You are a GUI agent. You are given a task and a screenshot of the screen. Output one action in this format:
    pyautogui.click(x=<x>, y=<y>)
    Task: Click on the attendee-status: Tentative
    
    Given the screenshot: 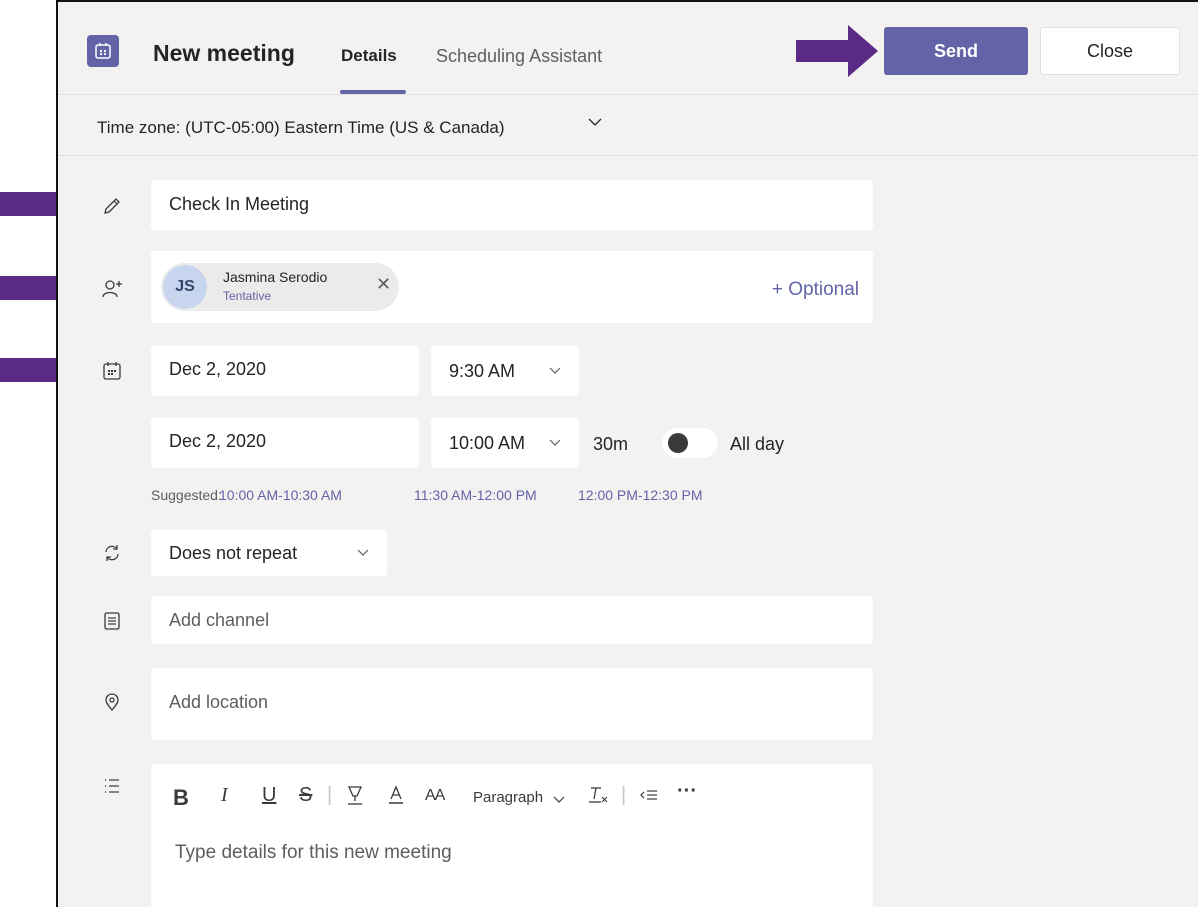 What is the action you would take?
    pyautogui.click(x=247, y=296)
    